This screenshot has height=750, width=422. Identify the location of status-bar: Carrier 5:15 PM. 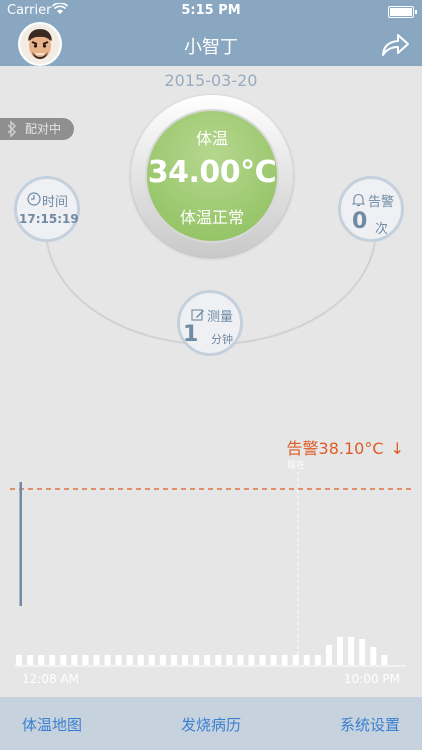
(211, 11).